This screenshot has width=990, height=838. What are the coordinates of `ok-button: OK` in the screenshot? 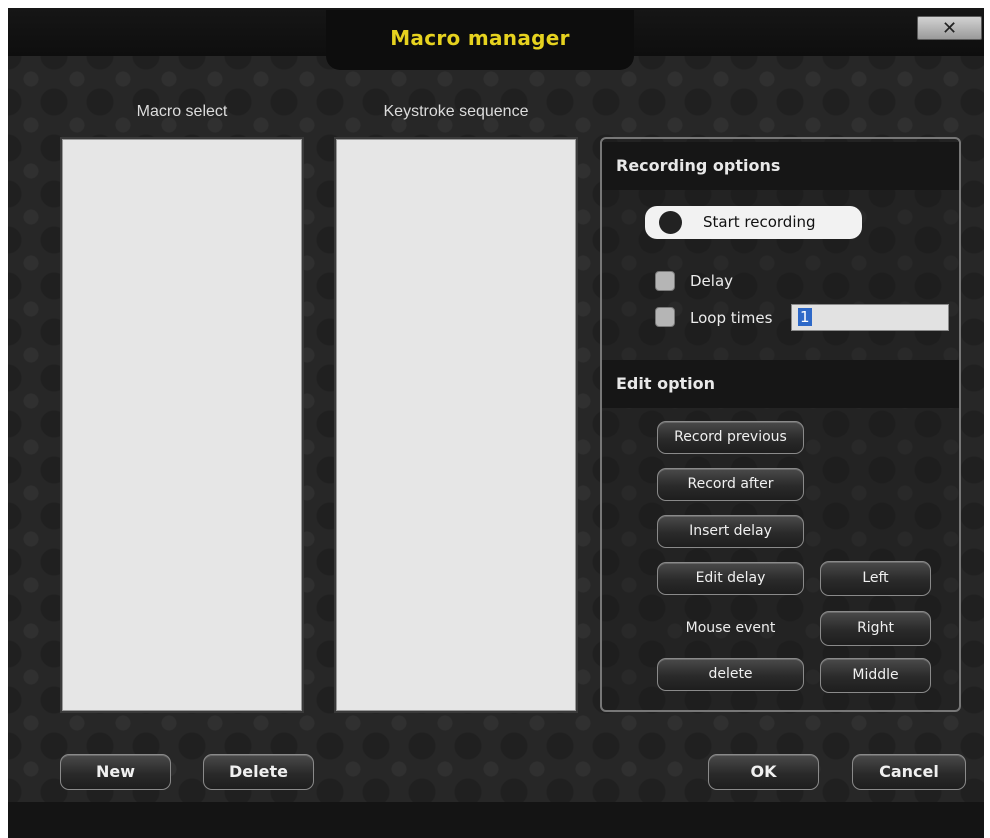 It's located at (763, 772).